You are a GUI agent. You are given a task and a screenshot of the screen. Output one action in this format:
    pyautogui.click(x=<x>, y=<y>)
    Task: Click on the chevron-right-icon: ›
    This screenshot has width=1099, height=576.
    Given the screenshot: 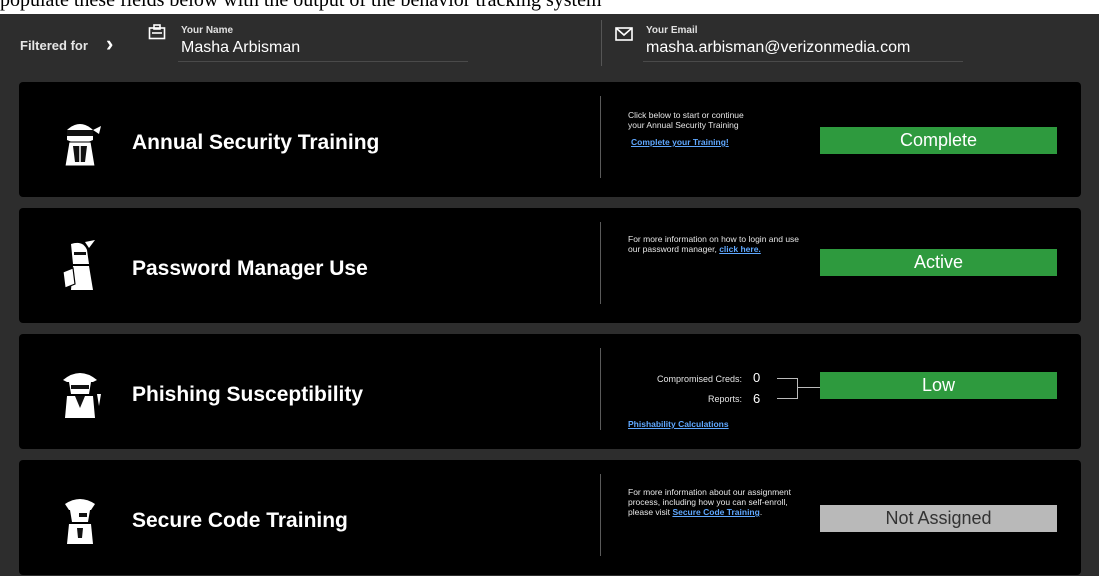 What is the action you would take?
    pyautogui.click(x=109, y=44)
    